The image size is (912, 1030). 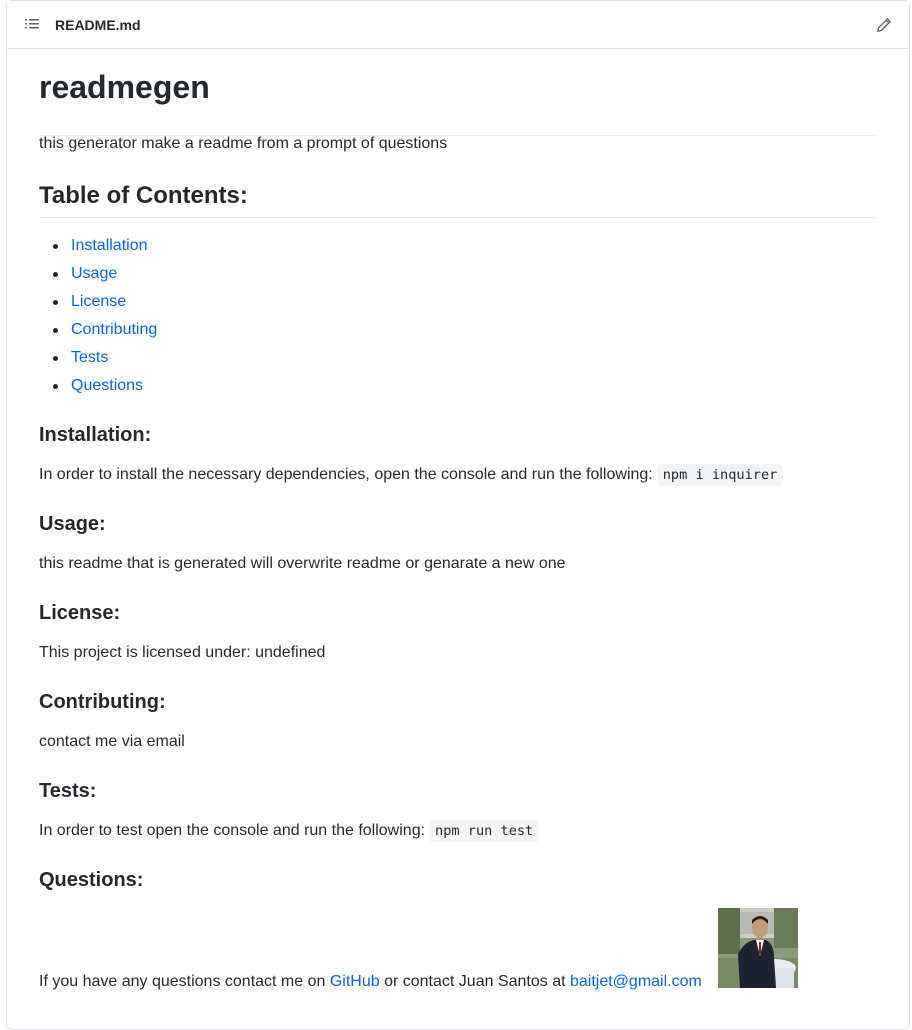 What do you see at coordinates (32, 25) in the screenshot?
I see `list-icon` at bounding box center [32, 25].